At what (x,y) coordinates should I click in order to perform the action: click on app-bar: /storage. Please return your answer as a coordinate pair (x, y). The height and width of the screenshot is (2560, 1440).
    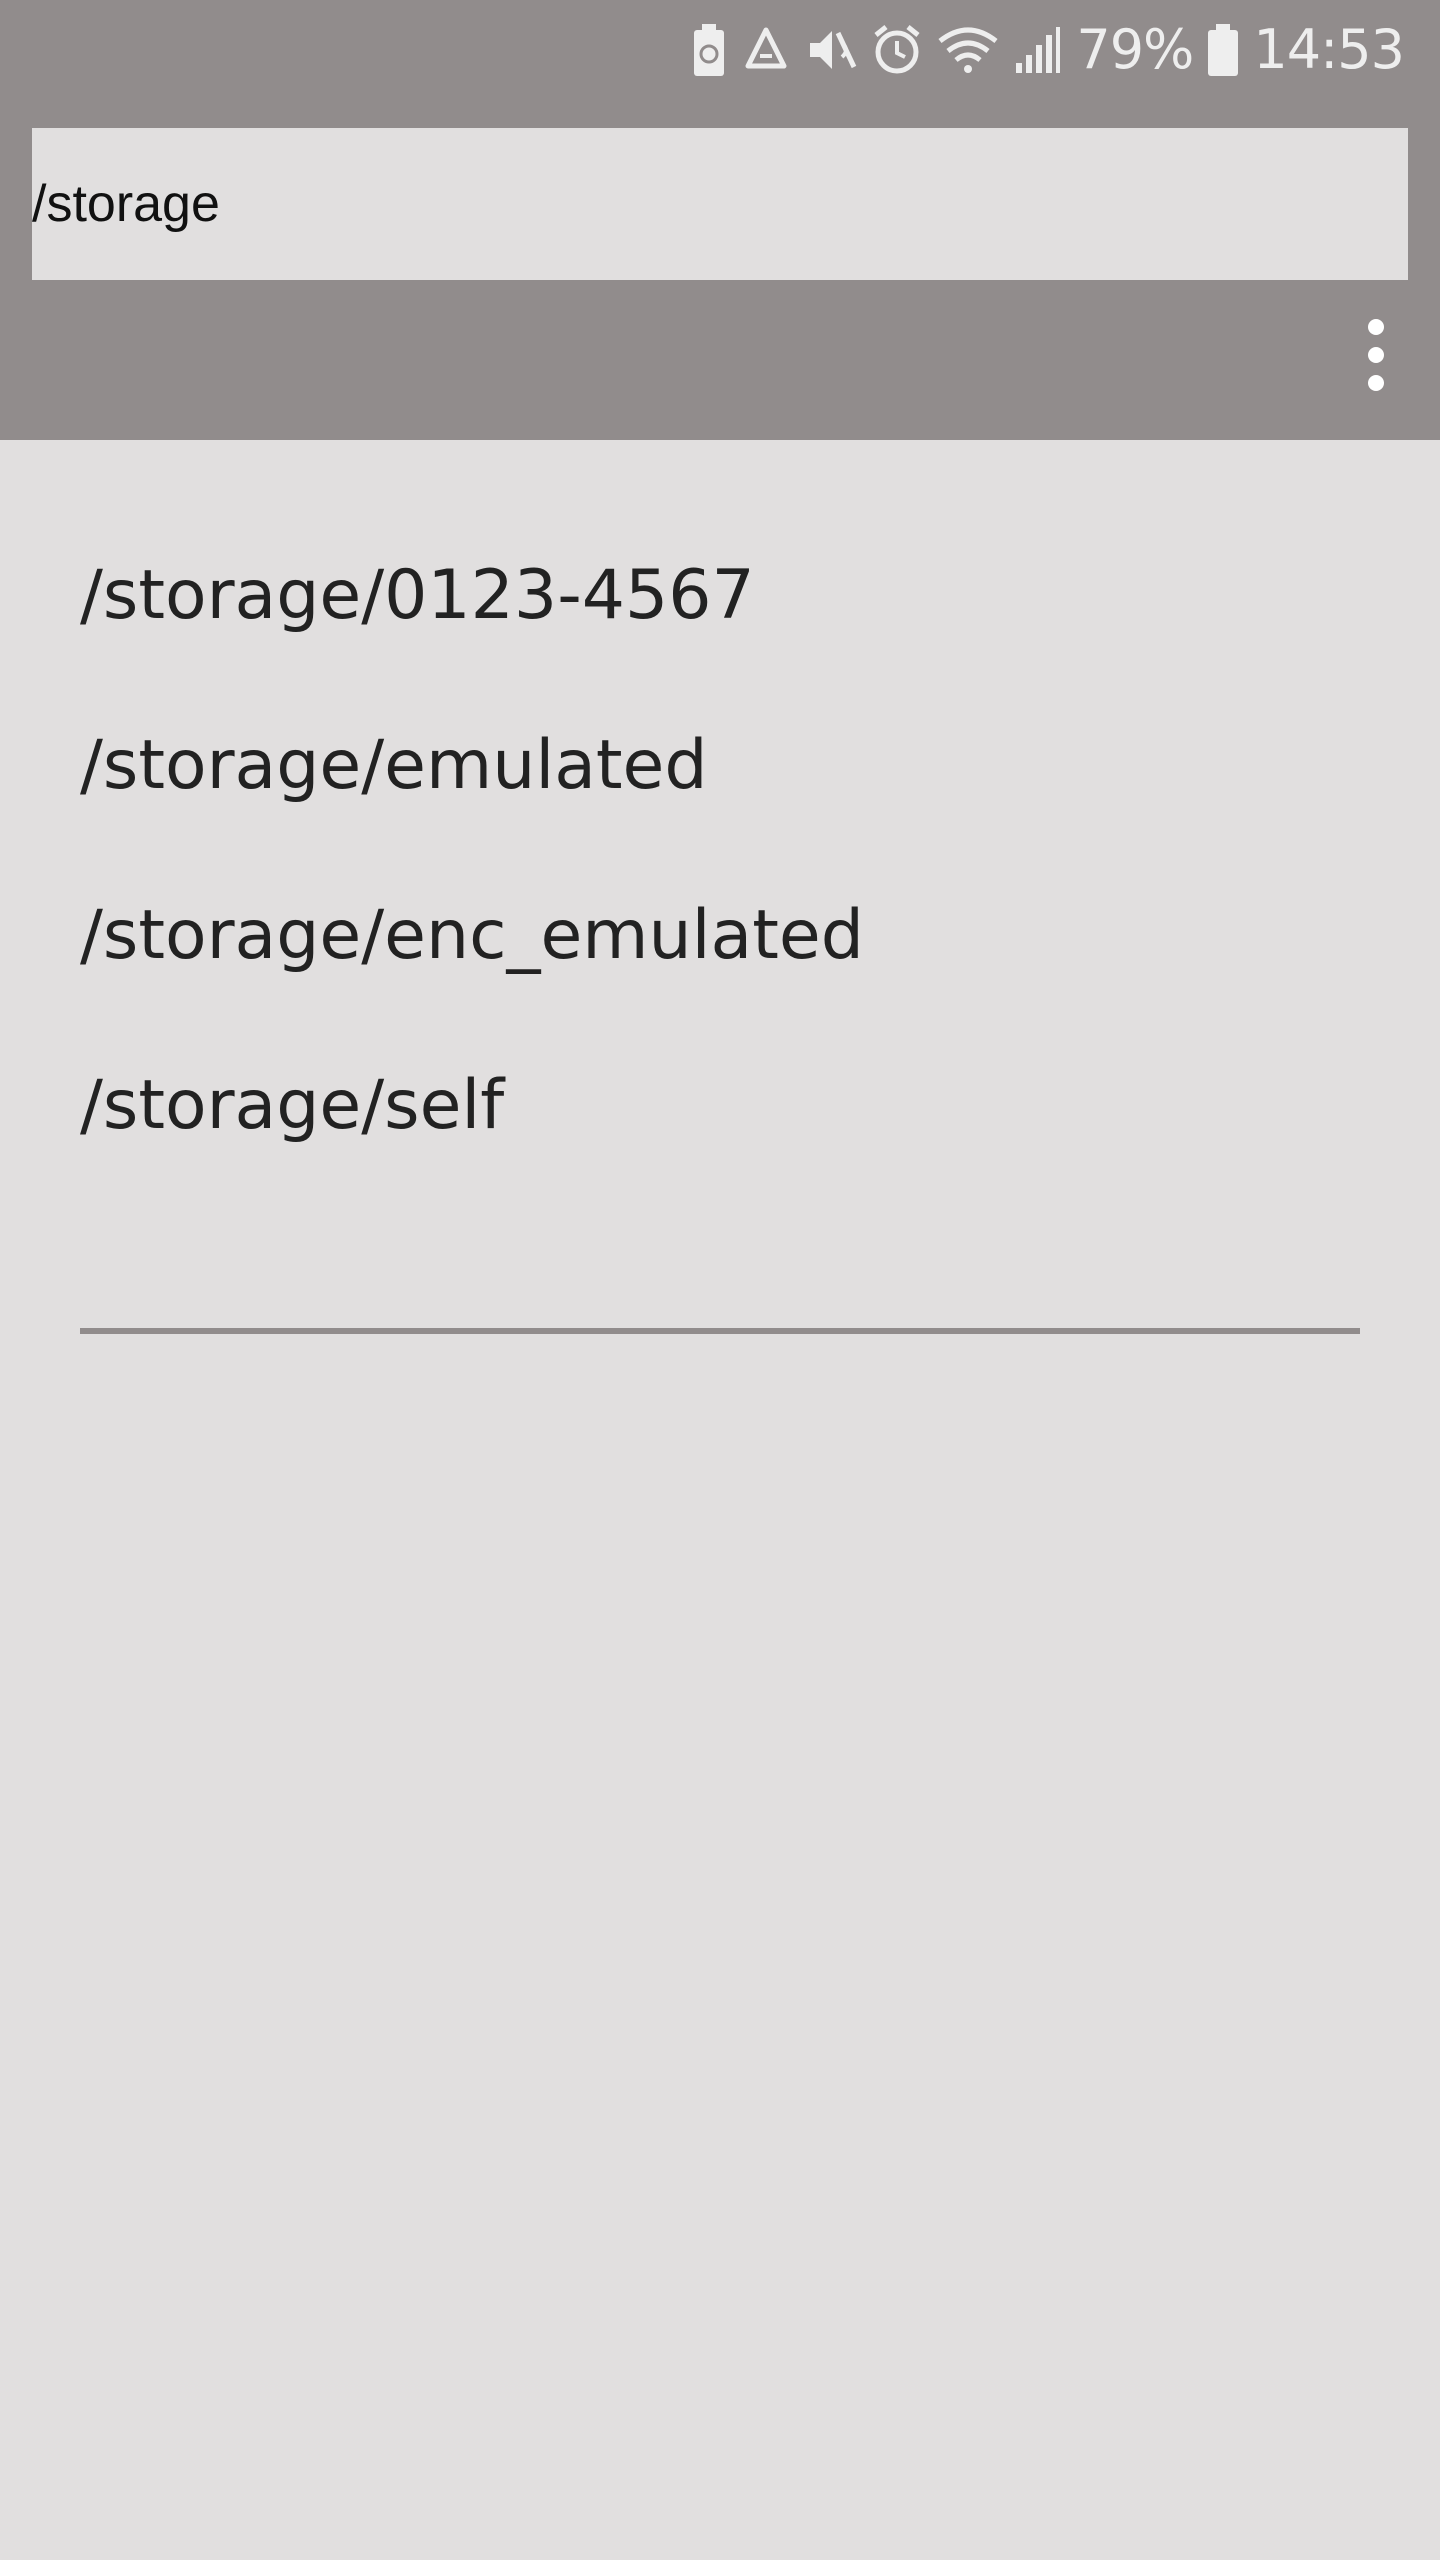
    Looking at the image, I should click on (720, 270).